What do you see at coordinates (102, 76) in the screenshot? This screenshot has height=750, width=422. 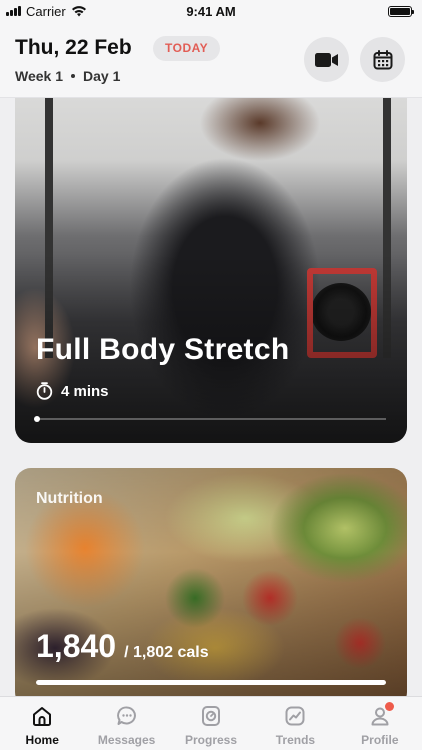 I see `day-label: Day 1` at bounding box center [102, 76].